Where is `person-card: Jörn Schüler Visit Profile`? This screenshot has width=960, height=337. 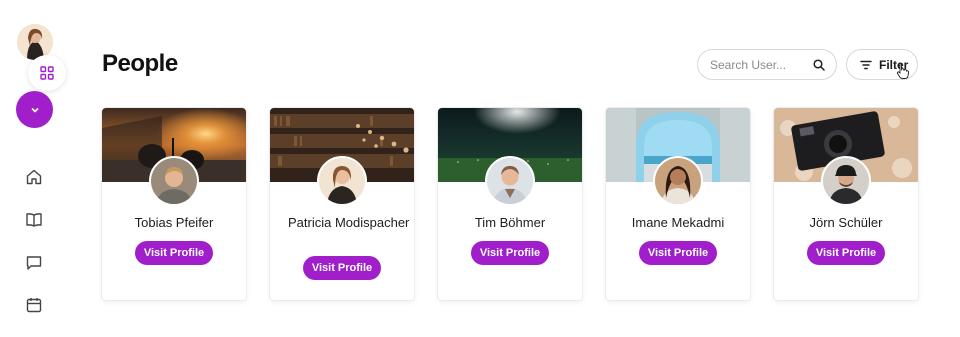 person-card: Jörn Schüler Visit Profile is located at coordinates (846, 204).